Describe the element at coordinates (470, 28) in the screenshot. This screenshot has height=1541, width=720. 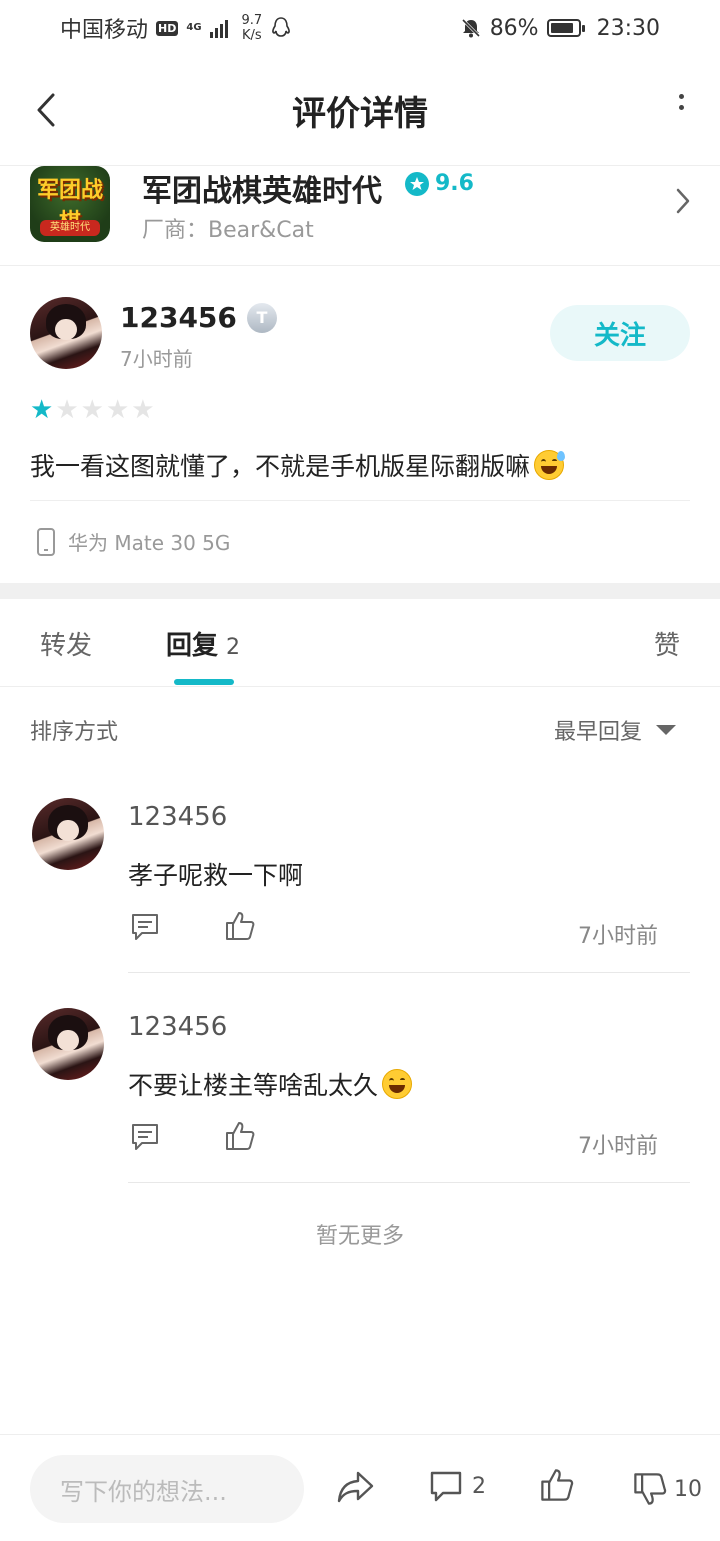
I see `mute-bell-icon` at that location.